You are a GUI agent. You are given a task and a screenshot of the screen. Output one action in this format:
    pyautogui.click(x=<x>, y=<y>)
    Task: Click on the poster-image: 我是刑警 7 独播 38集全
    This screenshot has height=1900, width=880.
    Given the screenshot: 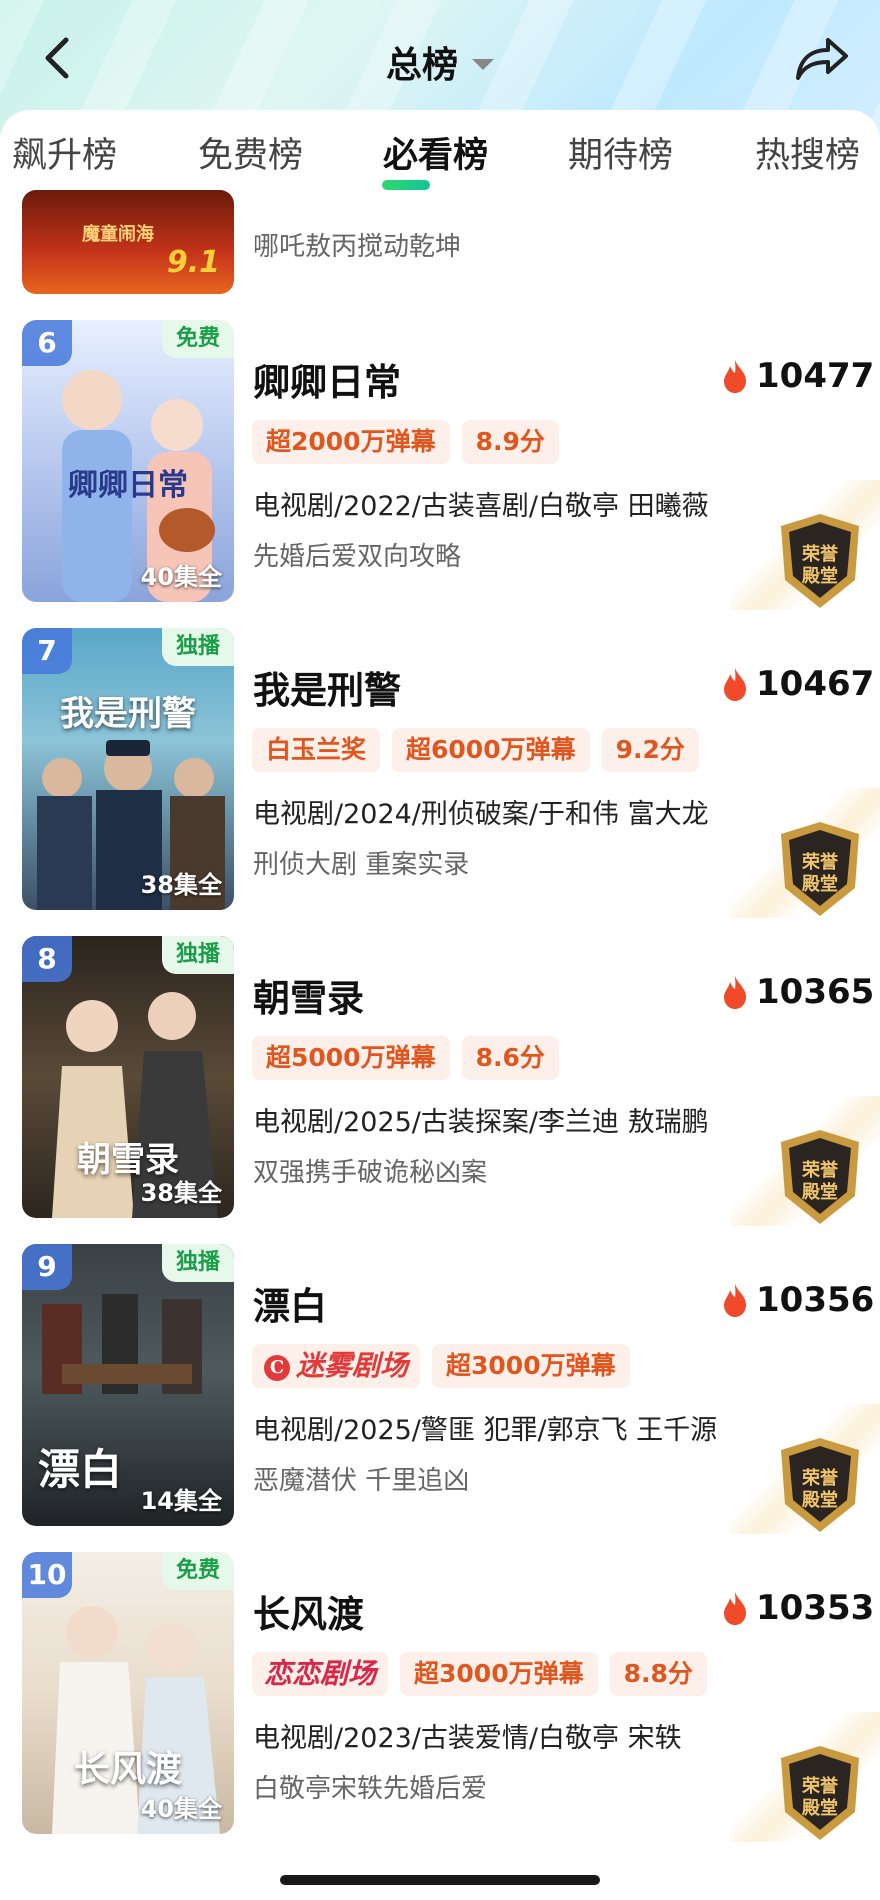 What is the action you would take?
    pyautogui.click(x=128, y=769)
    